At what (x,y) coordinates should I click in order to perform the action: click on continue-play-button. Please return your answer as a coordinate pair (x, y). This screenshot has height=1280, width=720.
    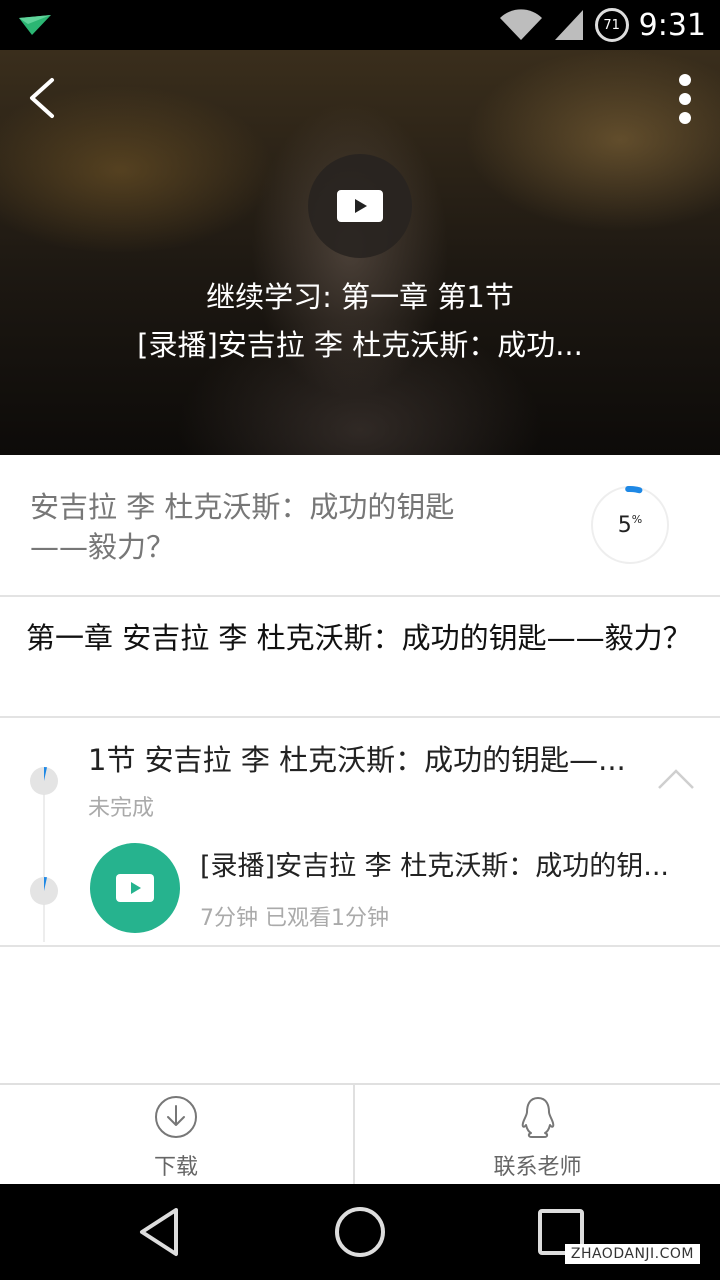
    Looking at the image, I should click on (360, 206).